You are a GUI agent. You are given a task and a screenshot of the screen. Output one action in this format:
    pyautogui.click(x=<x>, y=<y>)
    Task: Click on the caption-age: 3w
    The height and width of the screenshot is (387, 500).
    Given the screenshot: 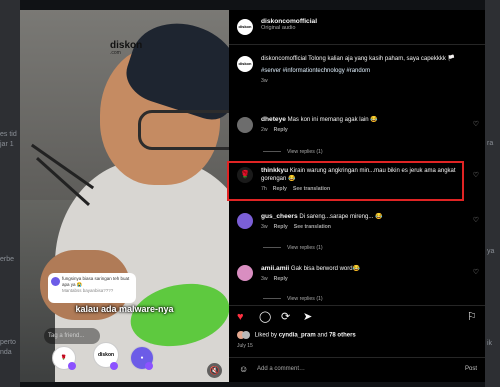 What is the action you would take?
    pyautogui.click(x=264, y=81)
    